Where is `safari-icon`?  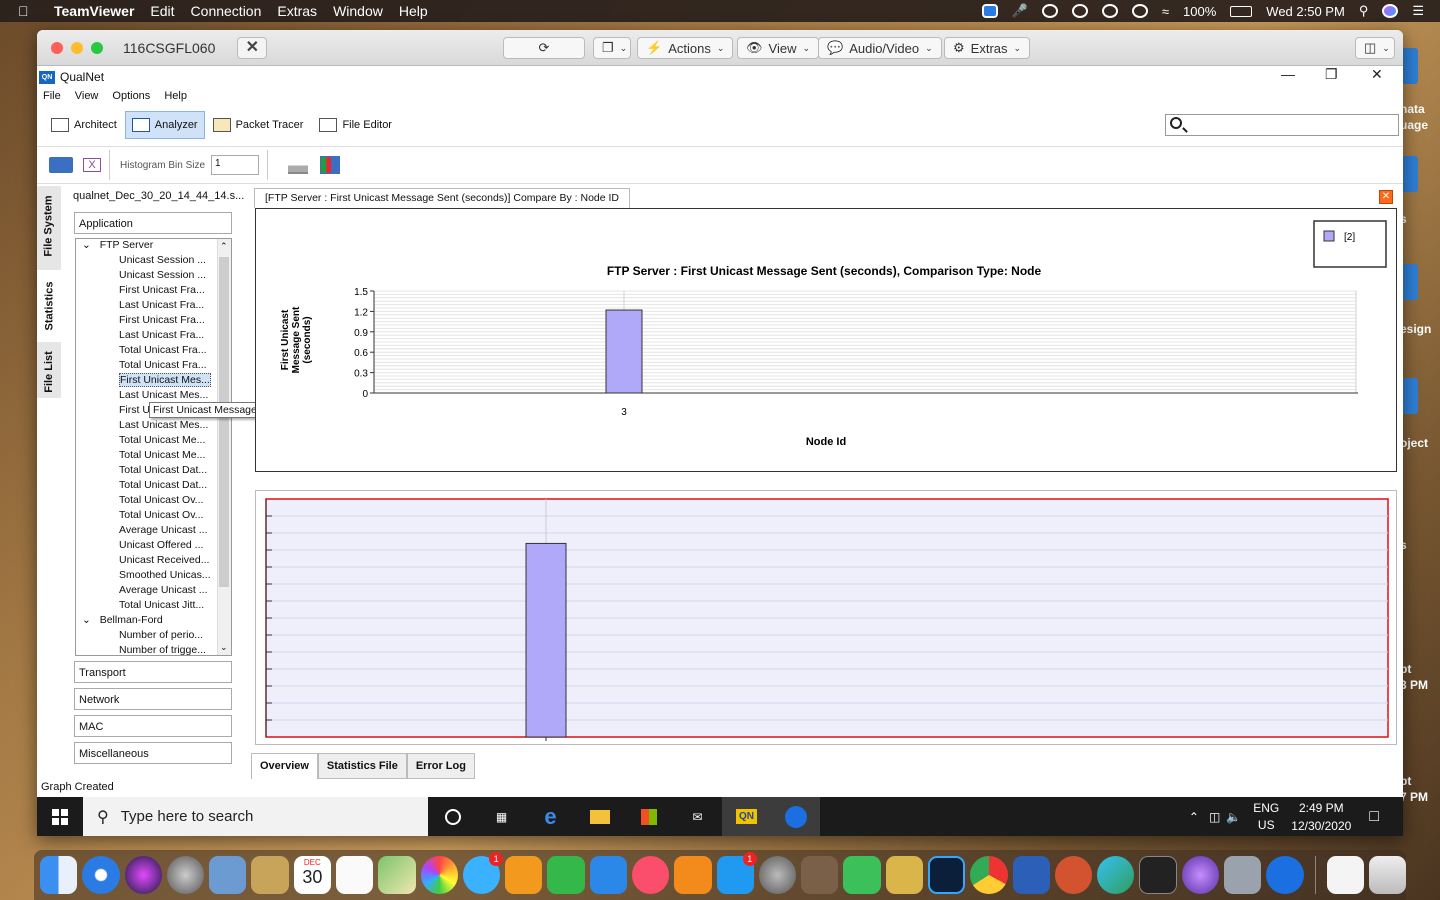 safari-icon is located at coordinates (101, 875).